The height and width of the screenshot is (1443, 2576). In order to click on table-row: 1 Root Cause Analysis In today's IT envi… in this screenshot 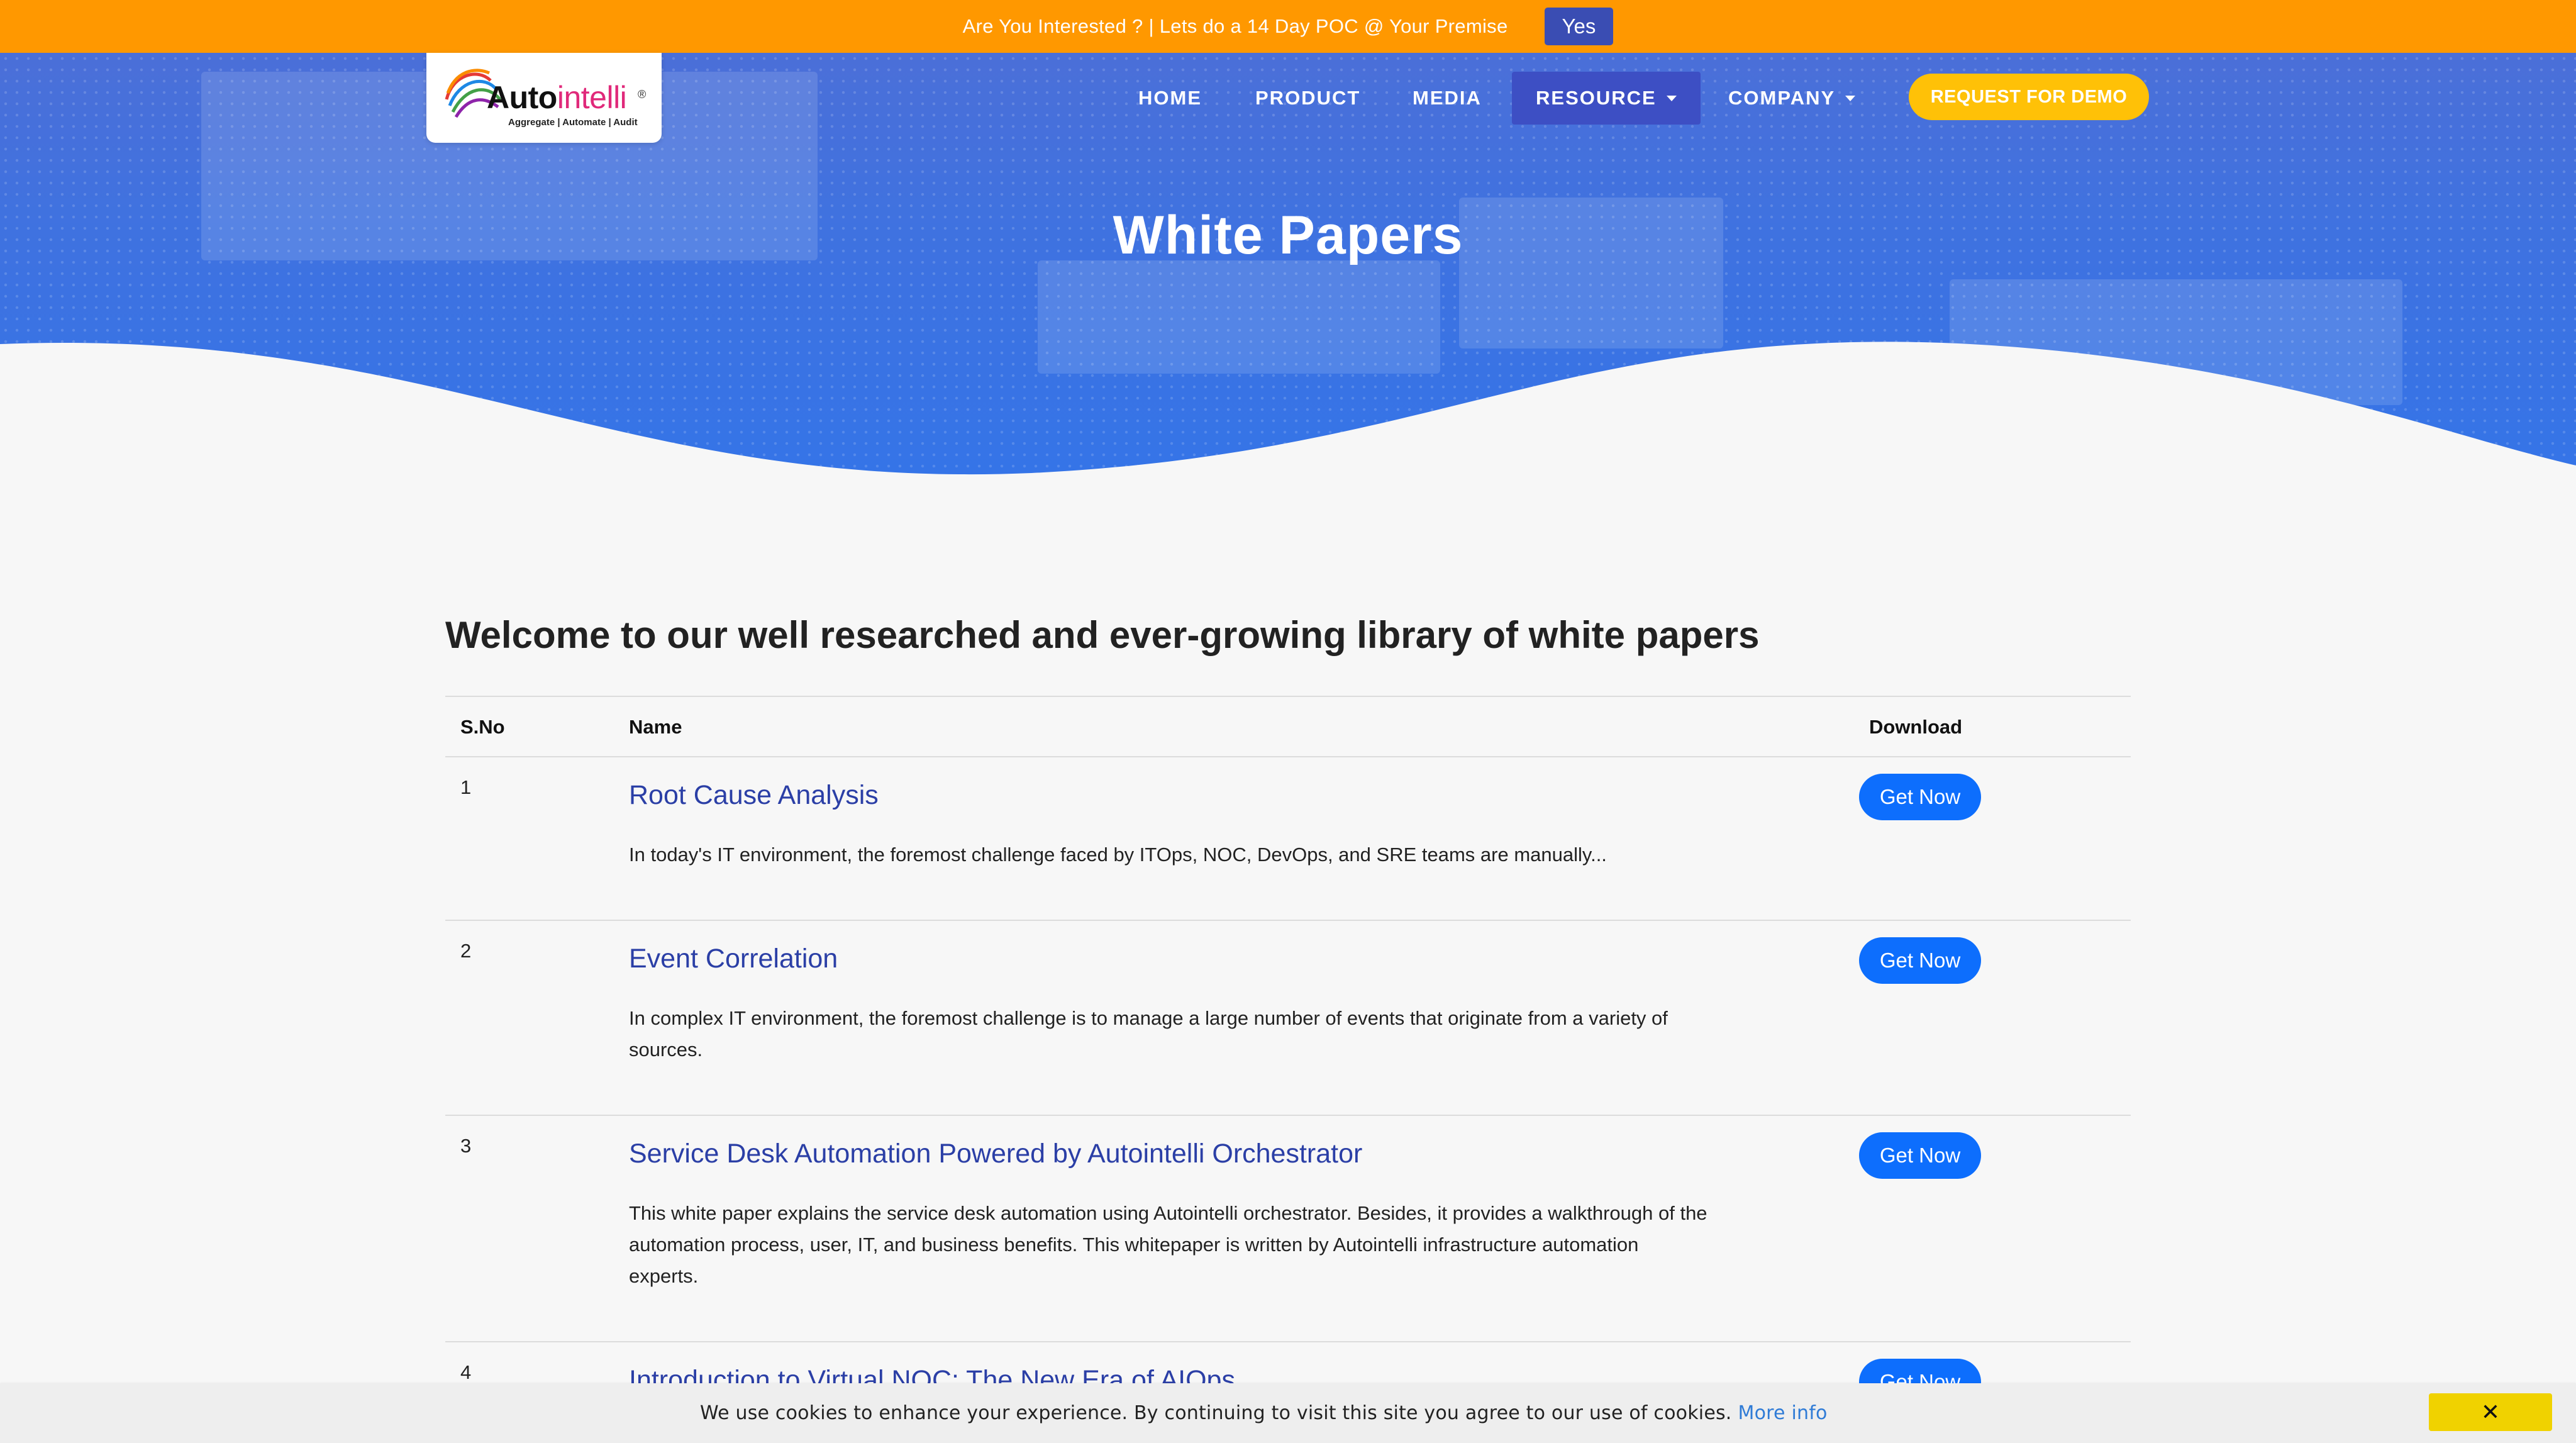, I will do `click(1288, 839)`.